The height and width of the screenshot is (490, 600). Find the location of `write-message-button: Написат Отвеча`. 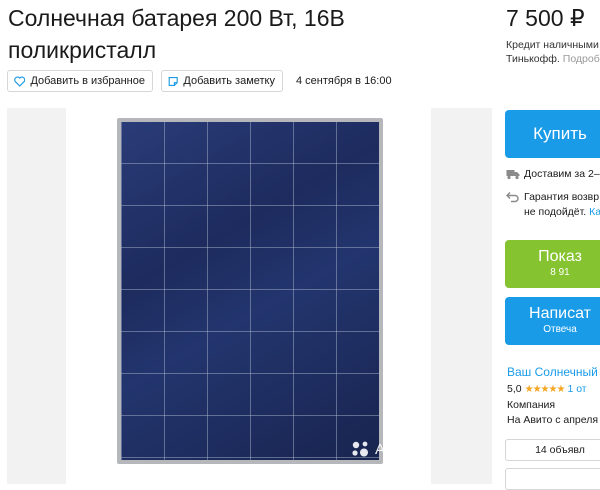

write-message-button: Написат Отвеча is located at coordinates (552, 321).